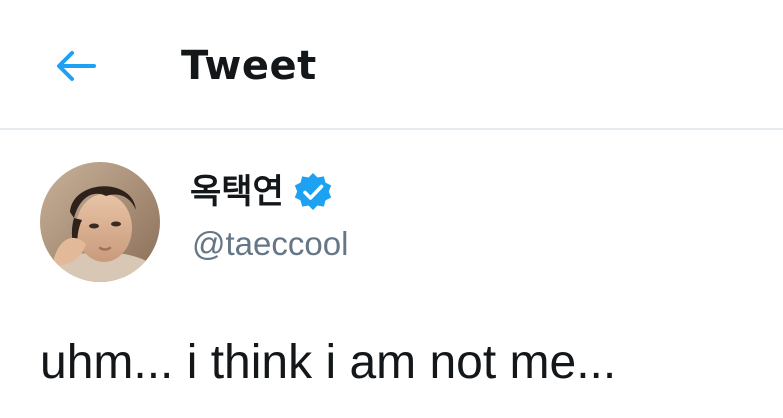 Image resolution: width=783 pixels, height=418 pixels. Describe the element at coordinates (313, 191) in the screenshot. I see `verified-badge-icon` at that location.